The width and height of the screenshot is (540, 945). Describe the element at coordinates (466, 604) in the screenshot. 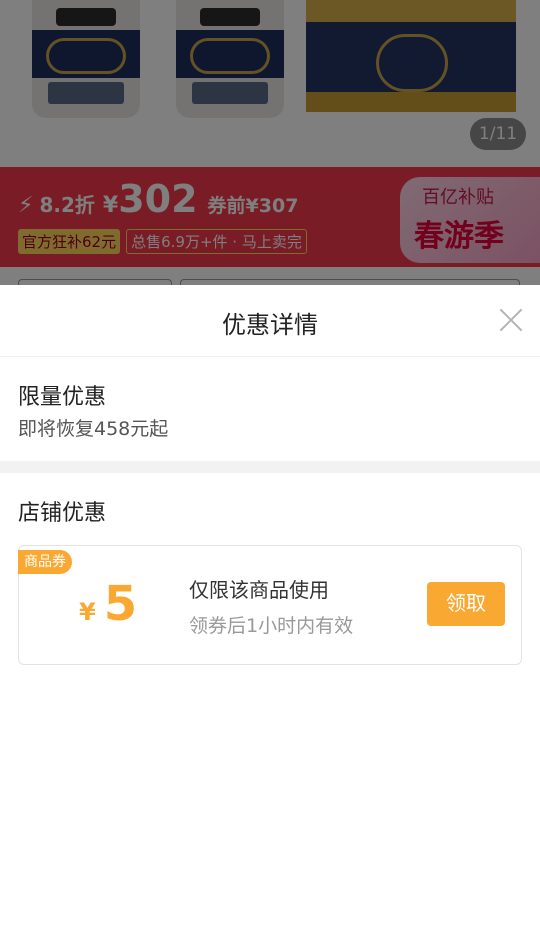

I see `claim-coupon-button: 领取` at that location.